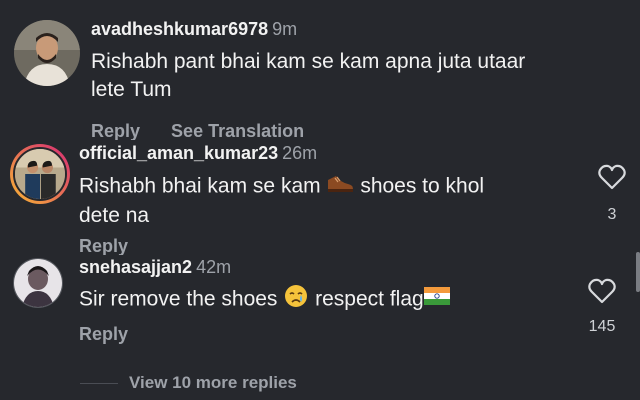 The image size is (640, 400). What do you see at coordinates (178, 153) in the screenshot?
I see `username: official_aman_kumar23` at bounding box center [178, 153].